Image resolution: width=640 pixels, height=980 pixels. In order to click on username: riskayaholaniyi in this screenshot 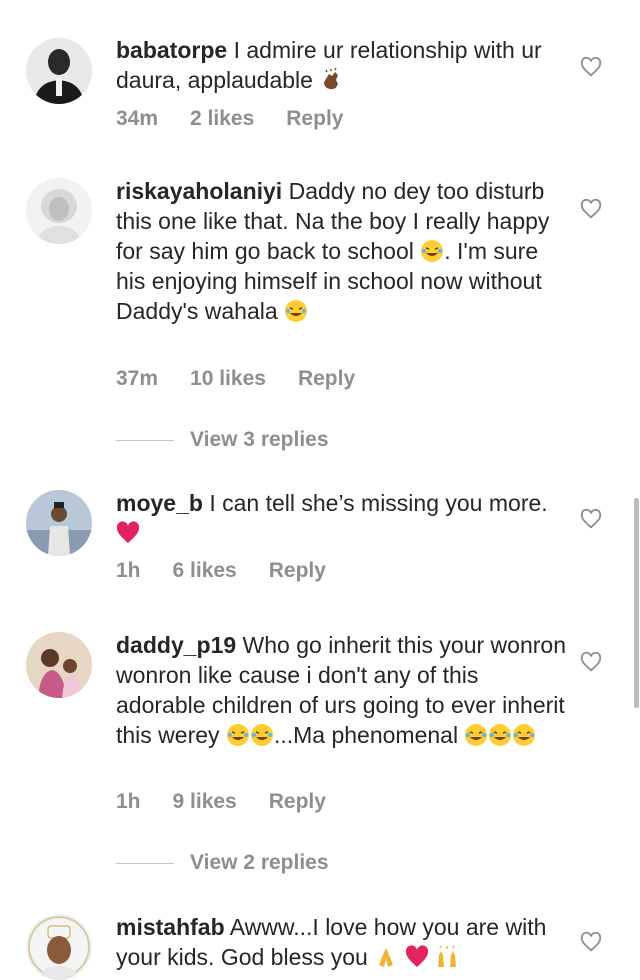, I will do `click(199, 191)`.